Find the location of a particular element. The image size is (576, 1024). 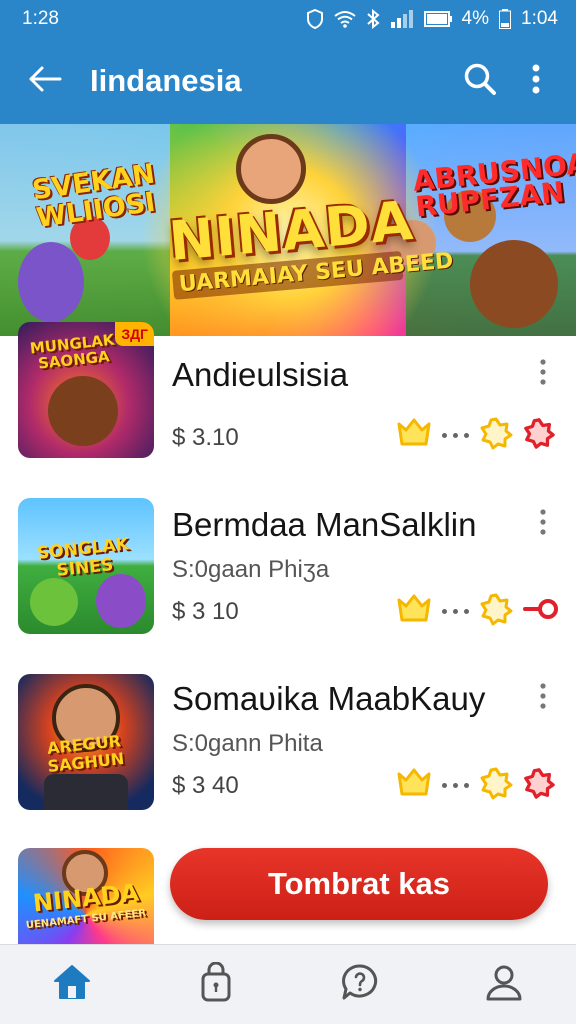

thumb-character is located at coordinates (83, 411).